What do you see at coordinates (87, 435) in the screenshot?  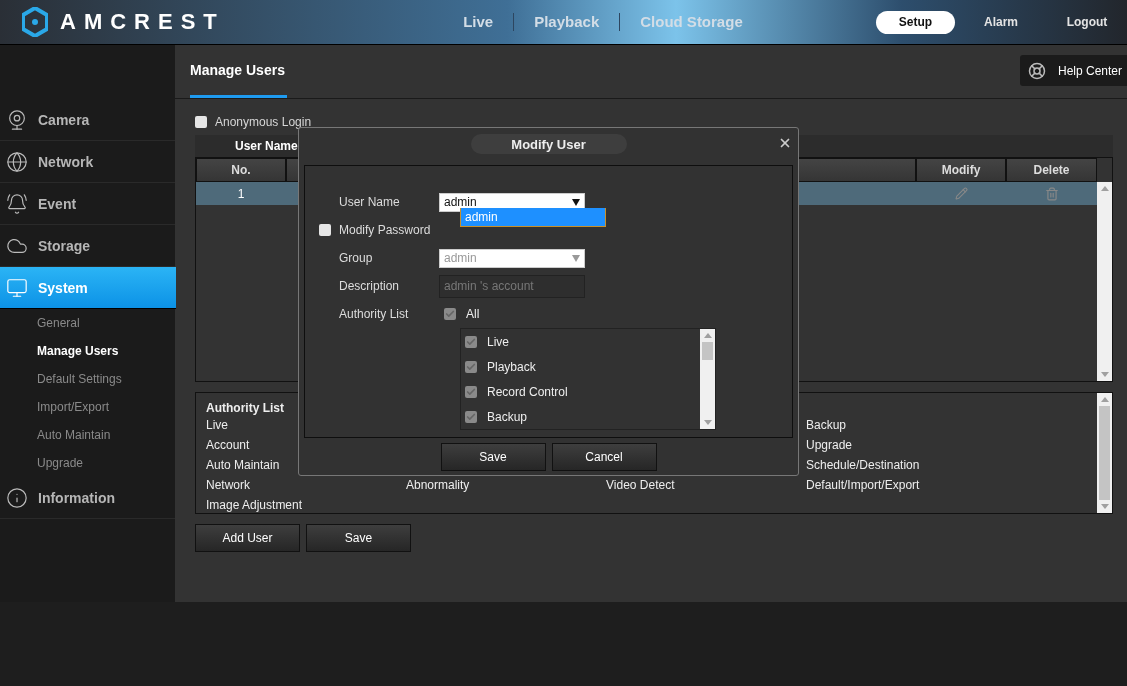 I see `sidebar-subitem: Auto Maintain` at bounding box center [87, 435].